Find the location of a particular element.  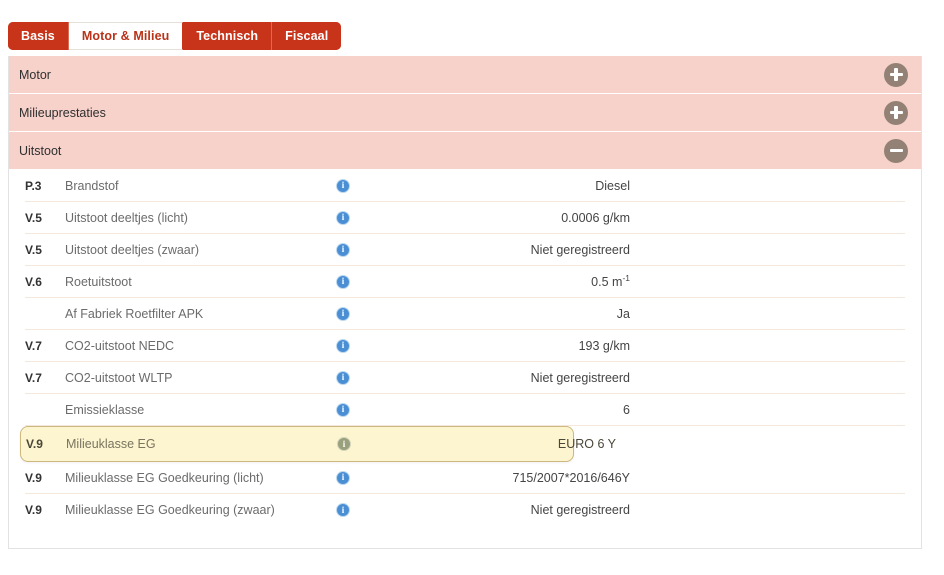

section-title: Motor is located at coordinates (35, 74).